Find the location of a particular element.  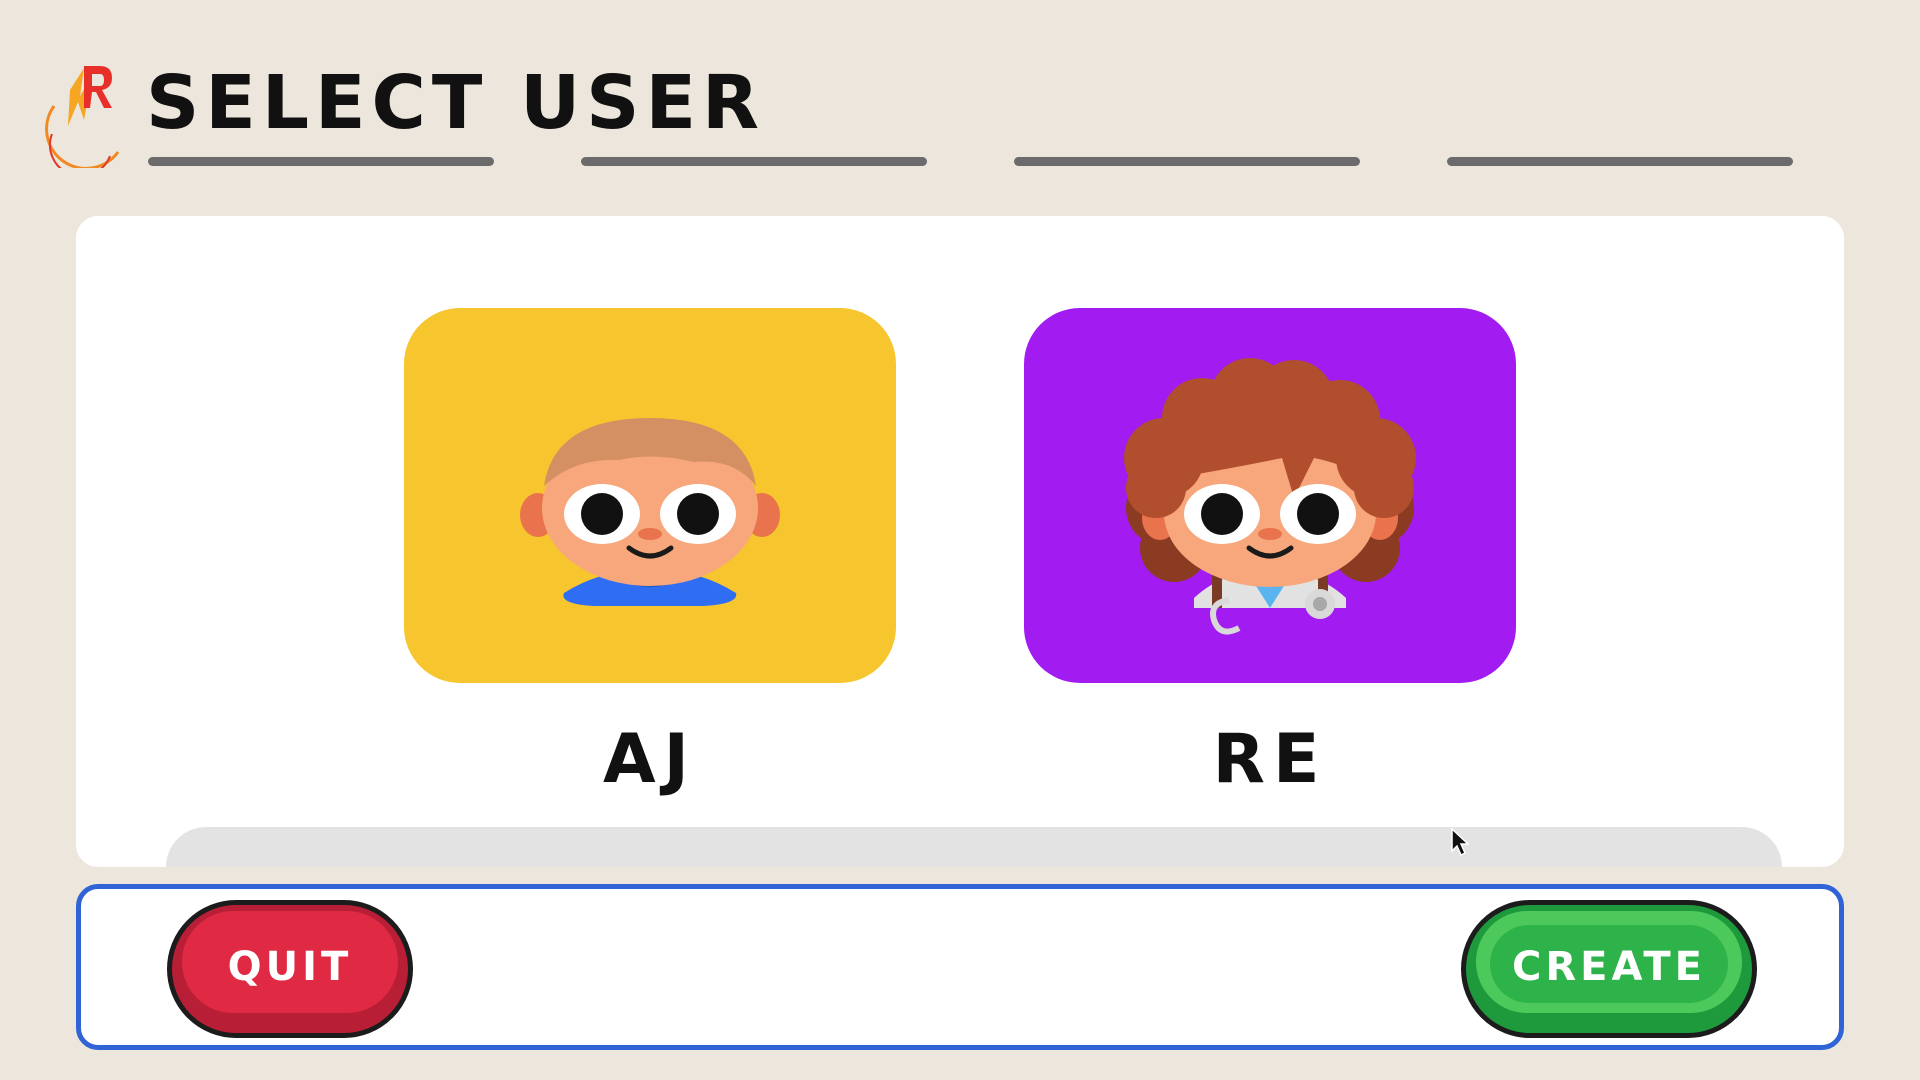

user-card-re is located at coordinates (1270, 495).